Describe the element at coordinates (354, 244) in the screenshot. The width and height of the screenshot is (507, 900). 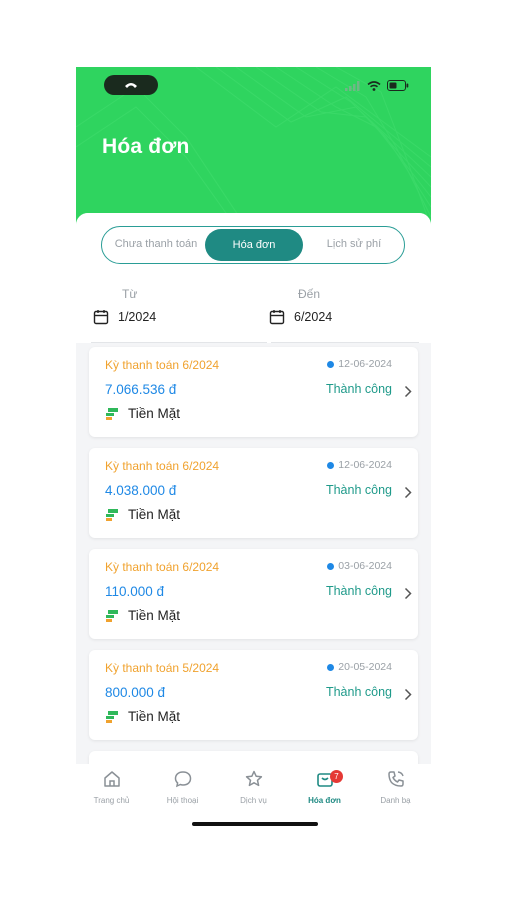
I see `tab-fee-history: Lịch sử phí` at that location.